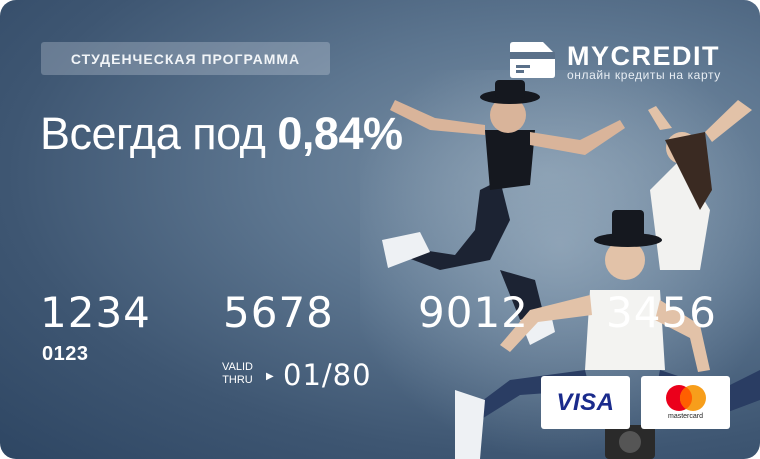  I want to click on mastercard-logo: mastercard, so click(685, 402).